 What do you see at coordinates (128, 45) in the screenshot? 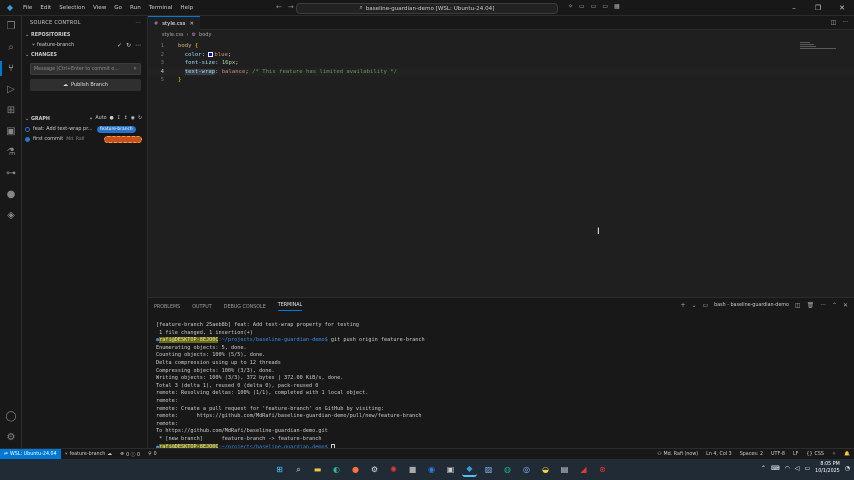
I see `refresh-icon: ↻` at bounding box center [128, 45].